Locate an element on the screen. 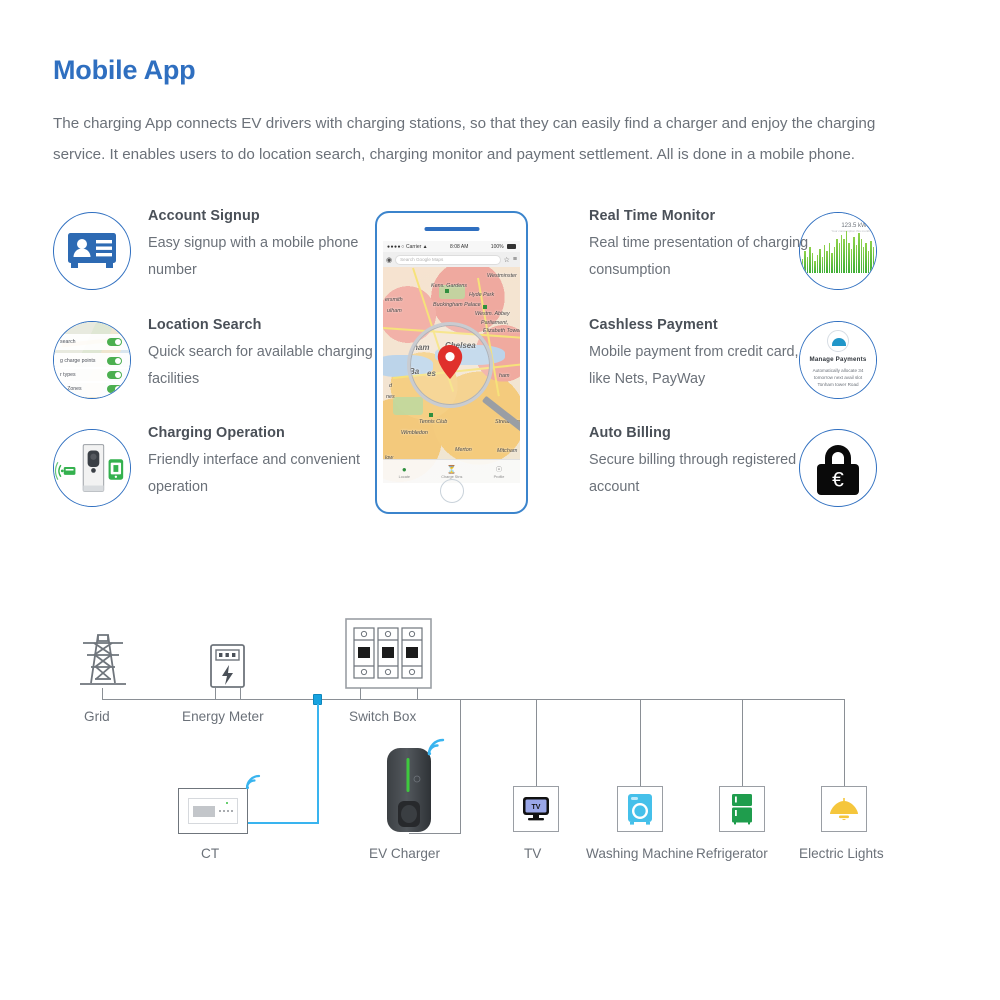 The width and height of the screenshot is (1000, 1000). refrigerator-icon is located at coordinates (742, 809).